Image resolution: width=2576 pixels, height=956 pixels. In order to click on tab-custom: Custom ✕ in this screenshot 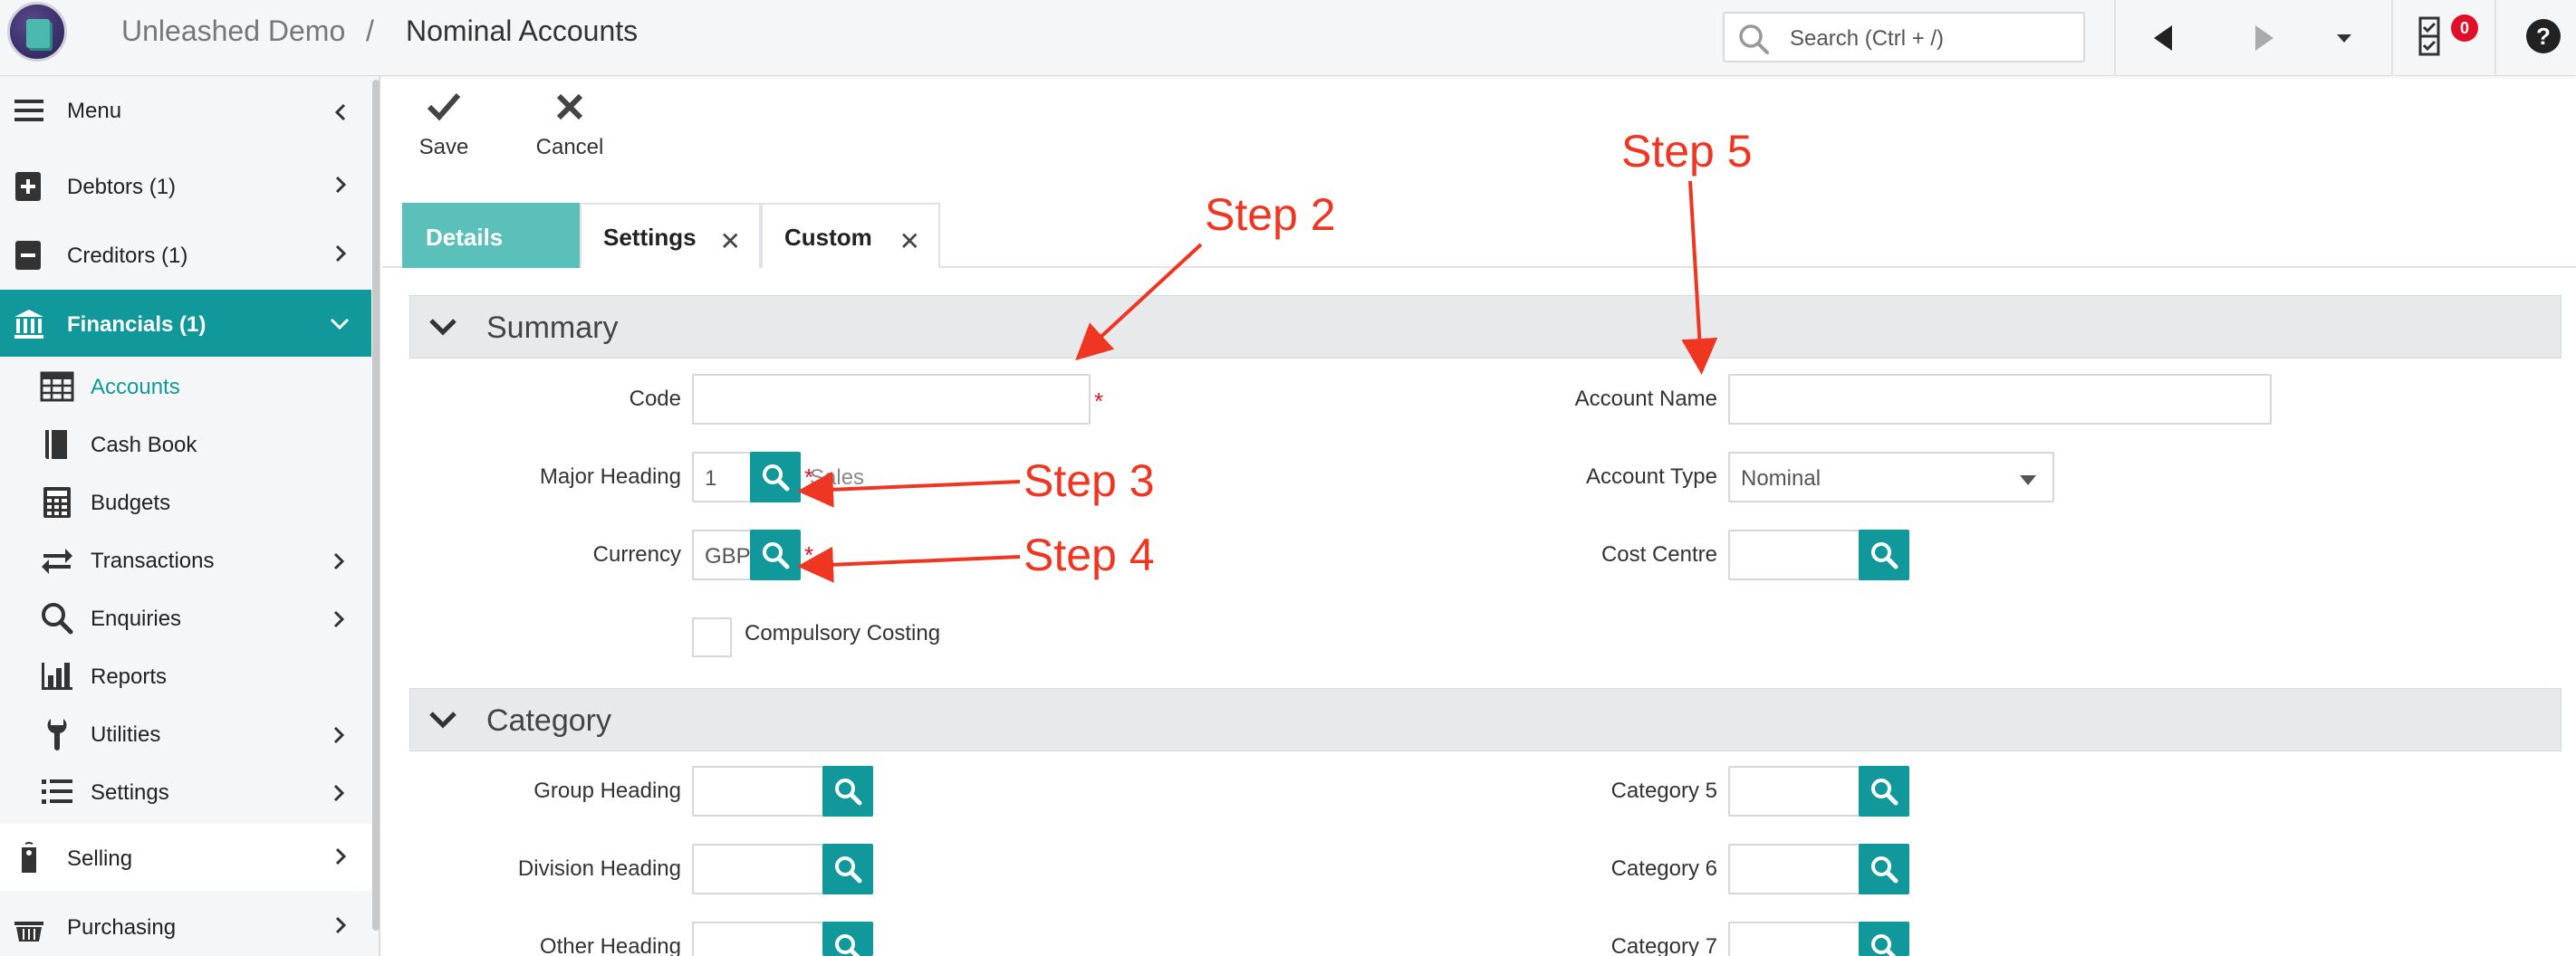, I will do `click(850, 235)`.